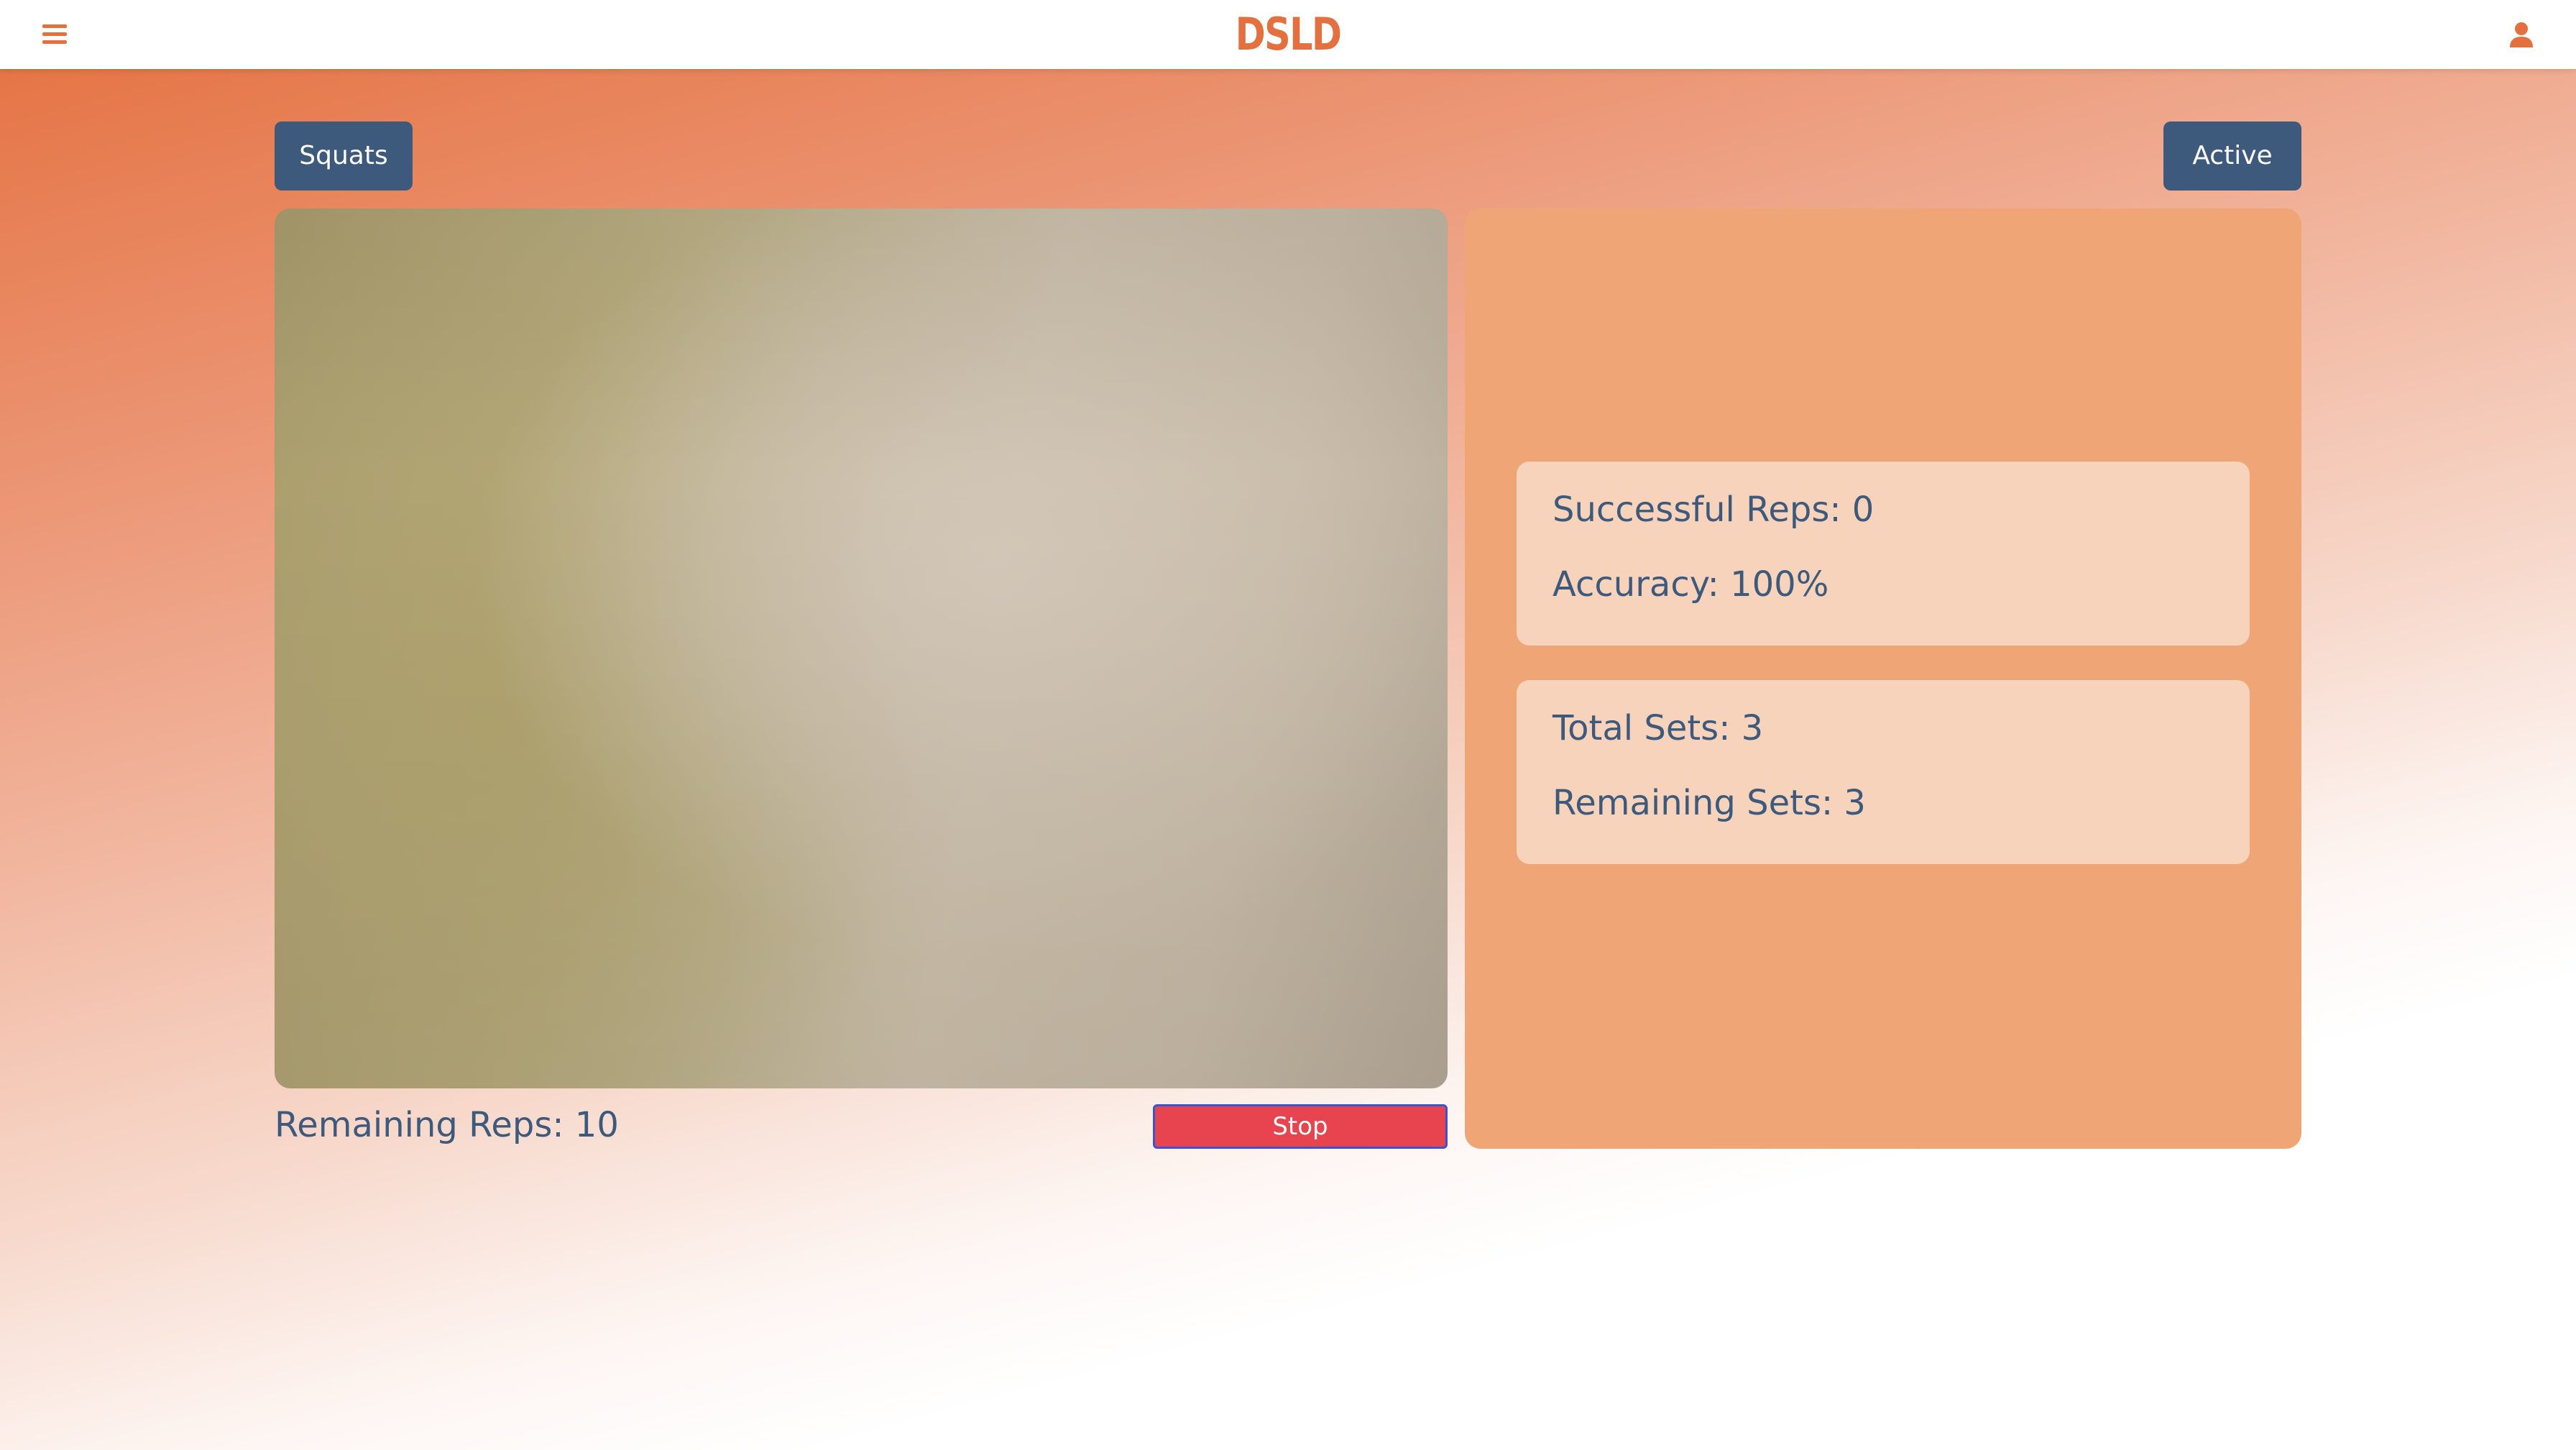 This screenshot has height=1450, width=2576. Describe the element at coordinates (1883, 772) in the screenshot. I see `sets-stats-card: Total Sets: 3 Remaining Sets: 3` at that location.